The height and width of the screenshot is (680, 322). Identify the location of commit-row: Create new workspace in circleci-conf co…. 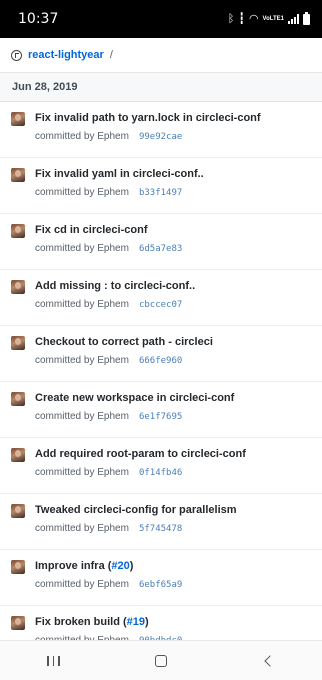
(161, 410).